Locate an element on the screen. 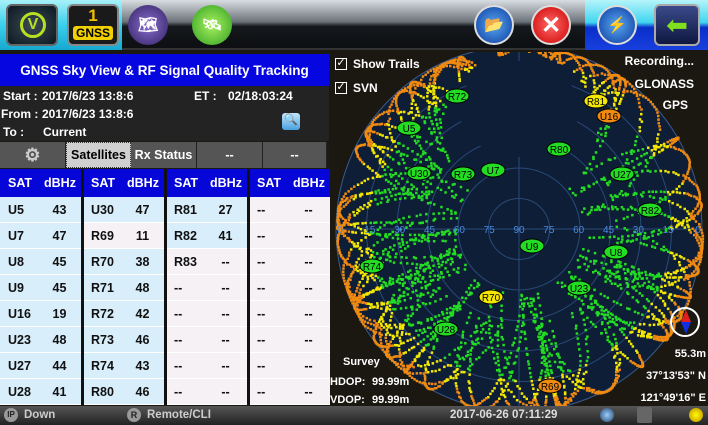  table-row: U9 45 is located at coordinates (40, 288).